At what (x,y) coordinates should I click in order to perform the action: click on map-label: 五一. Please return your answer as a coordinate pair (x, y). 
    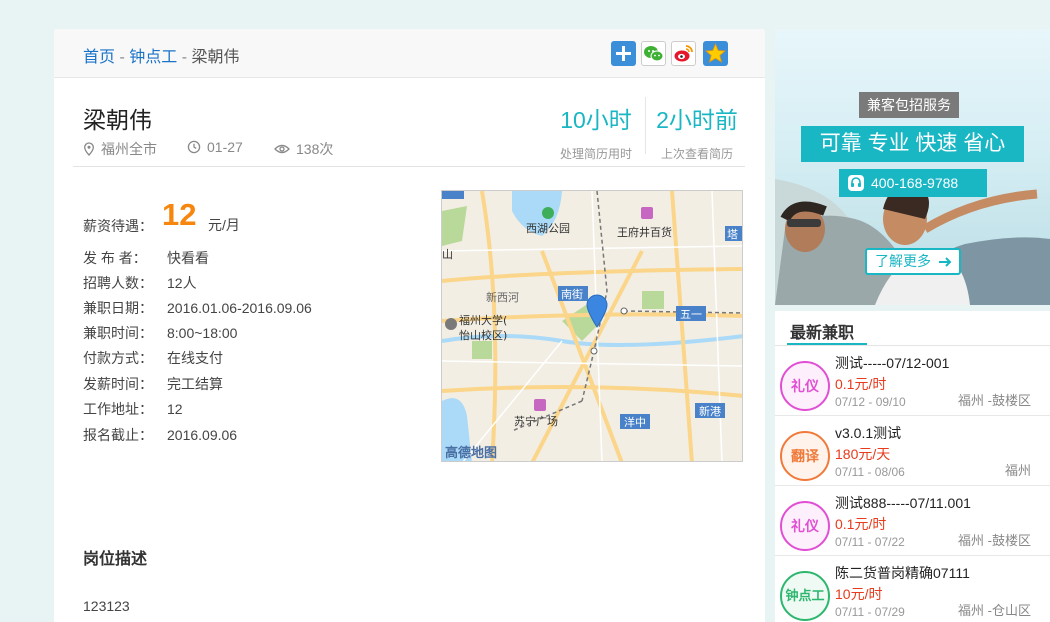
    Looking at the image, I should click on (691, 314).